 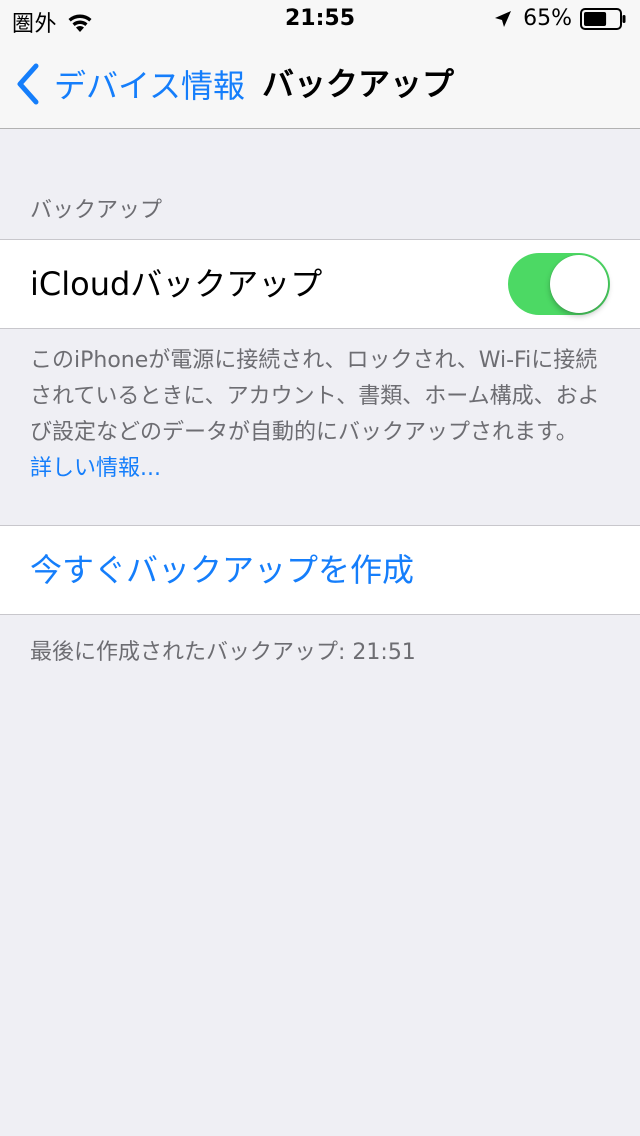 What do you see at coordinates (28, 84) in the screenshot?
I see `chevron-left-icon` at bounding box center [28, 84].